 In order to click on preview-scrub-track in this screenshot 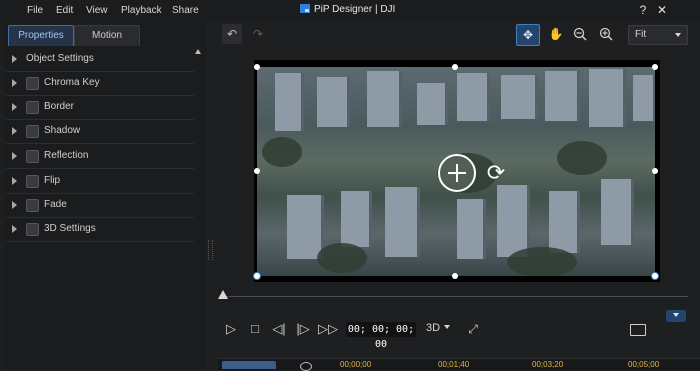, I will do `click(455, 296)`.